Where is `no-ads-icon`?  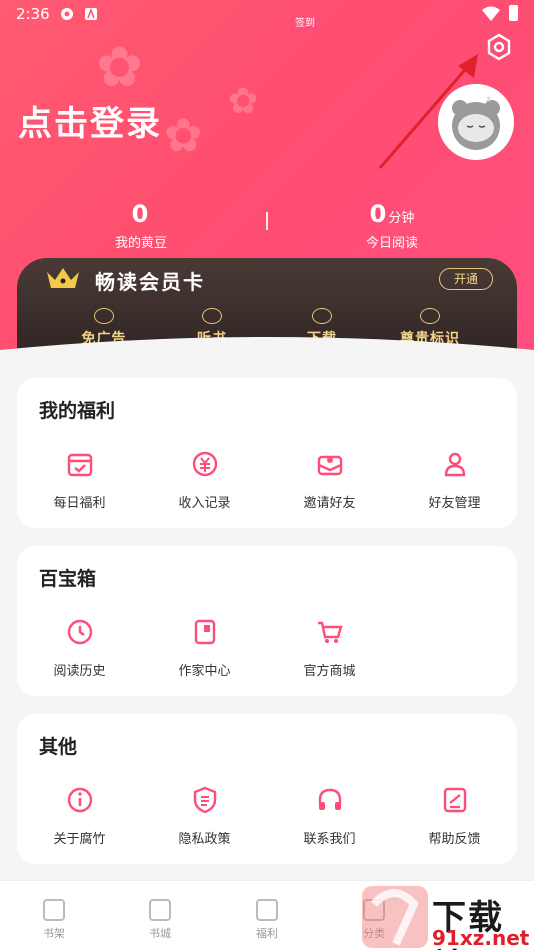
no-ads-icon is located at coordinates (104, 316).